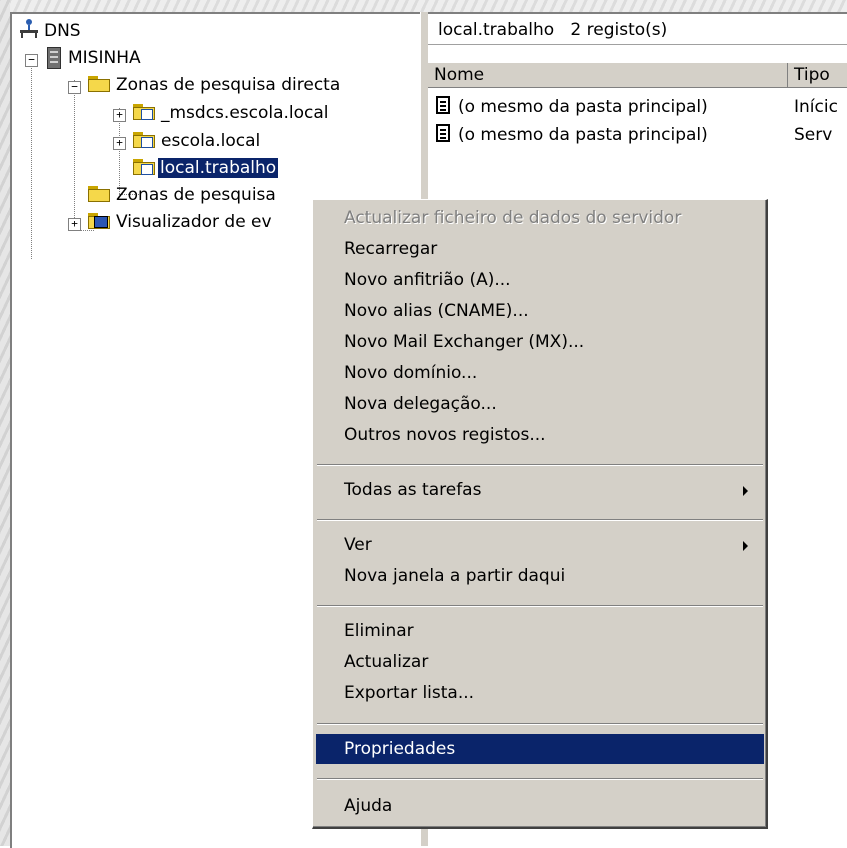 This screenshot has width=847, height=848. Describe the element at coordinates (816, 107) in the screenshot. I see `record-type: Inícic` at that location.